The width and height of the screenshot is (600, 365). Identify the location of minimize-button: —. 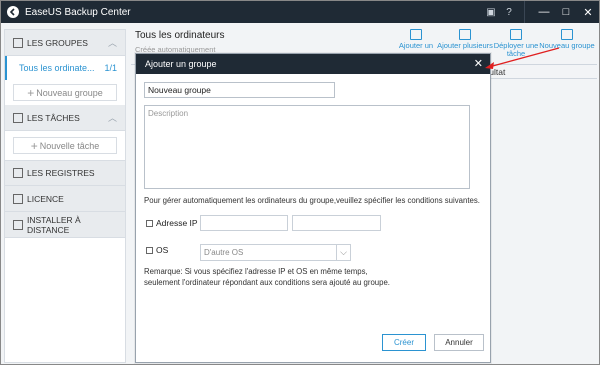
(544, 12).